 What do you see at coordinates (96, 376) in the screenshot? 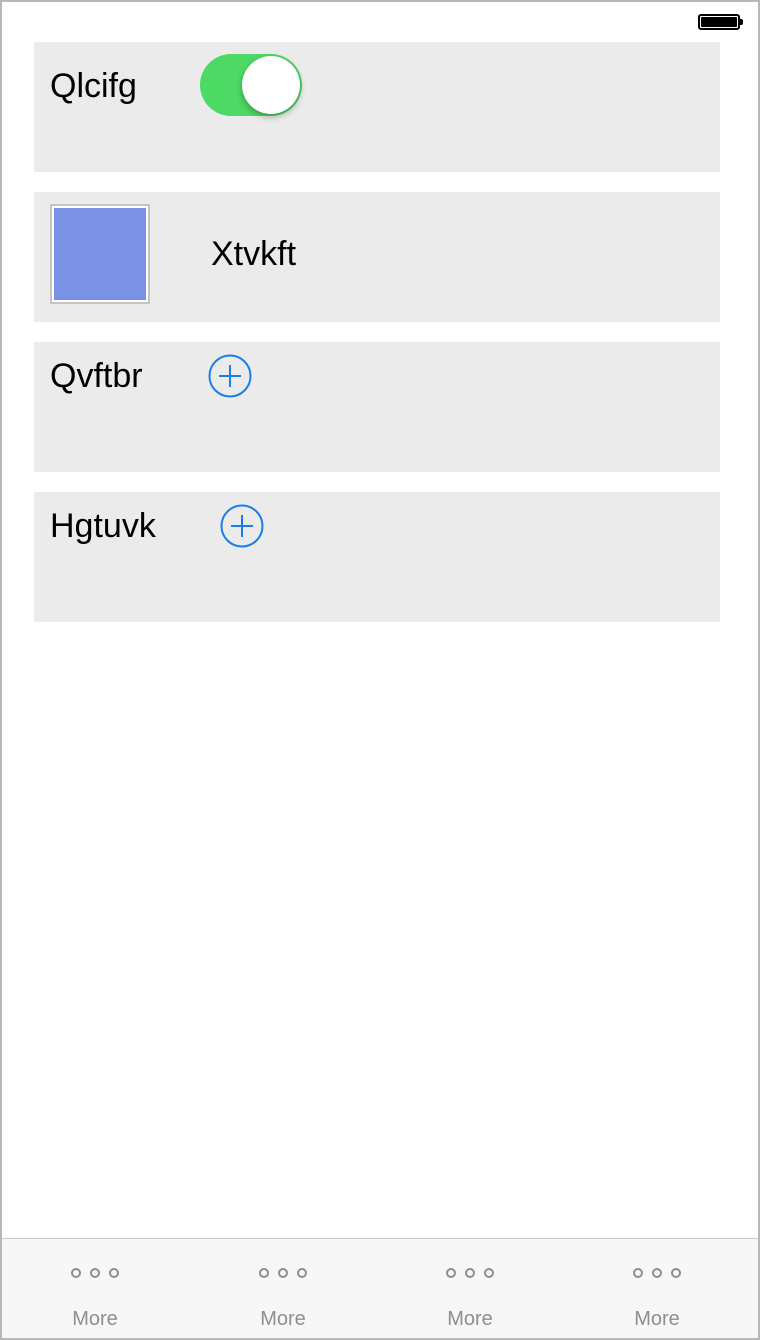
I see `add-cell-label: Qvftbr` at bounding box center [96, 376].